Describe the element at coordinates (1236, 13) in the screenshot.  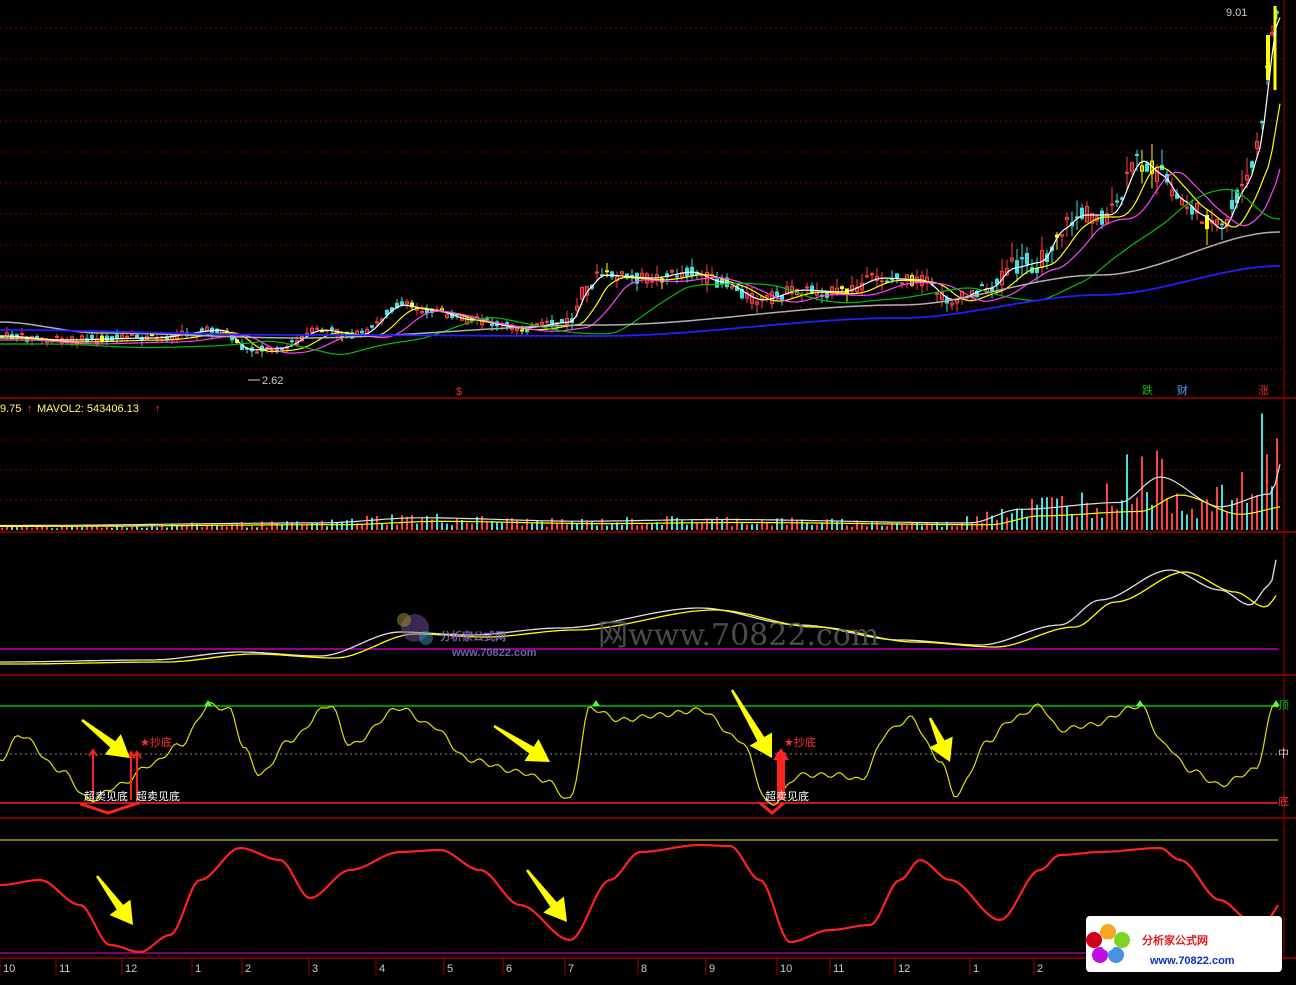
I see `price-high-label: 9.01` at that location.